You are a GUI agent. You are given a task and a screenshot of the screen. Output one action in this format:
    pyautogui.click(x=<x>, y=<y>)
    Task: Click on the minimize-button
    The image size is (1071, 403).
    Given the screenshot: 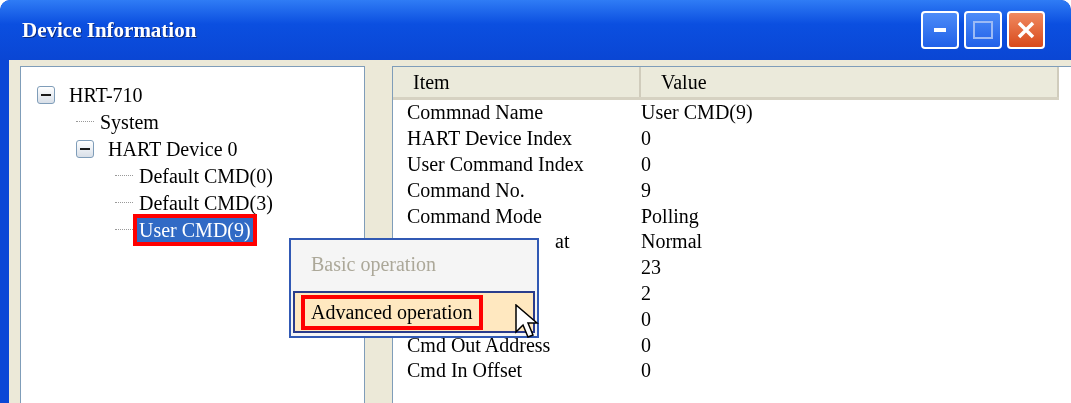 What is the action you would take?
    pyautogui.click(x=940, y=30)
    